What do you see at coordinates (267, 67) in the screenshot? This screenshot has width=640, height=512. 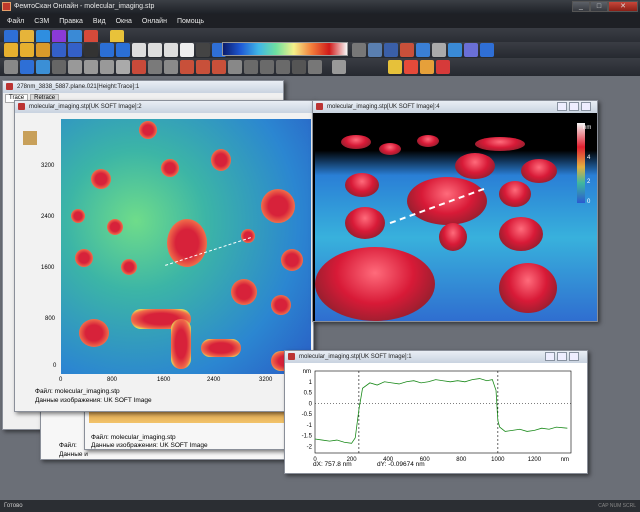 I see `distance-icon` at bounding box center [267, 67].